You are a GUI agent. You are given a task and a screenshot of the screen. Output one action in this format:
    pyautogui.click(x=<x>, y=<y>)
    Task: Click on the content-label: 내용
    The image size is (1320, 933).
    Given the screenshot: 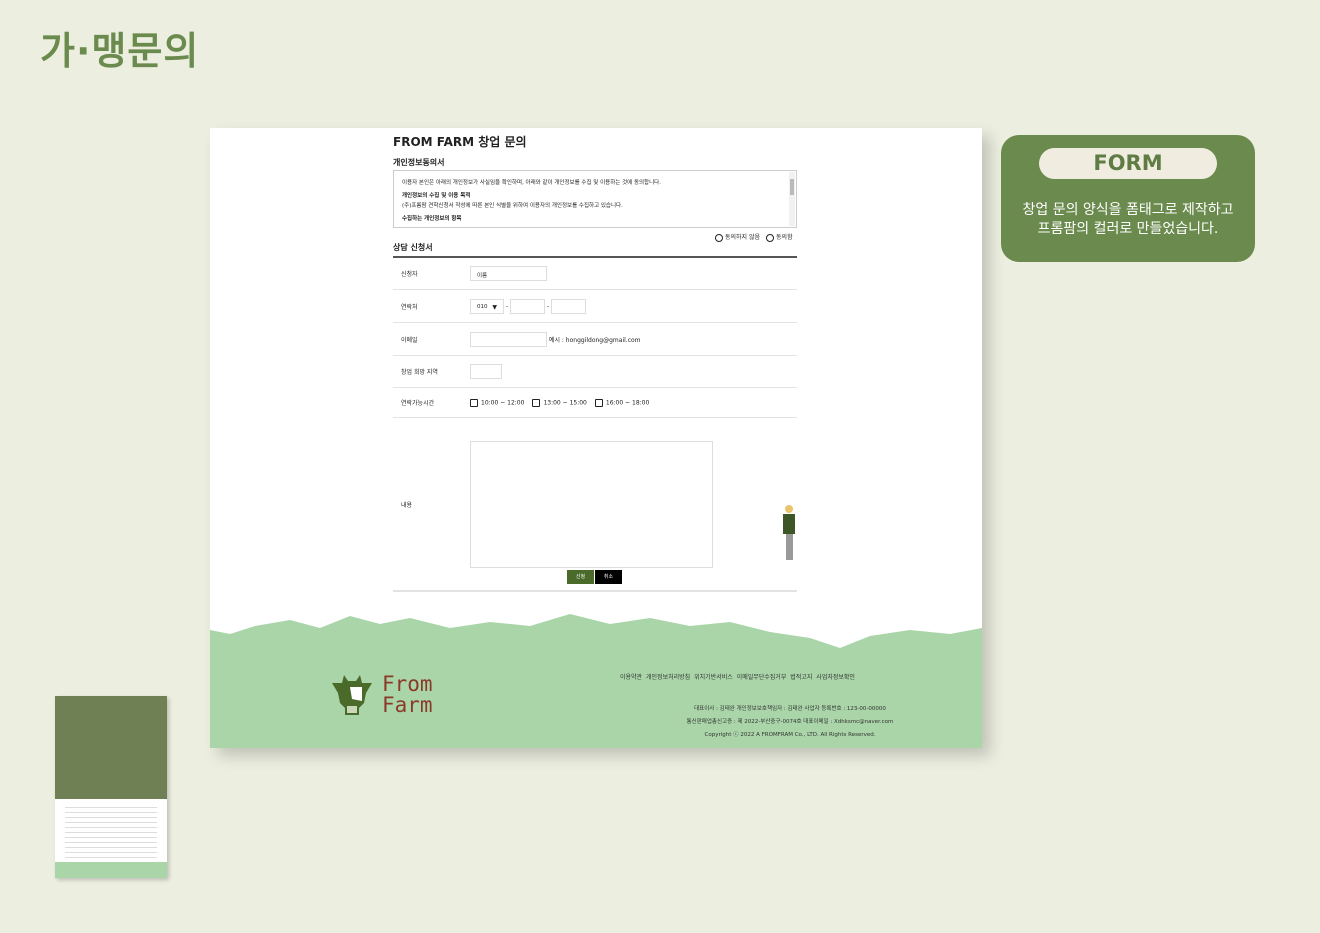 What is the action you would take?
    pyautogui.click(x=407, y=505)
    